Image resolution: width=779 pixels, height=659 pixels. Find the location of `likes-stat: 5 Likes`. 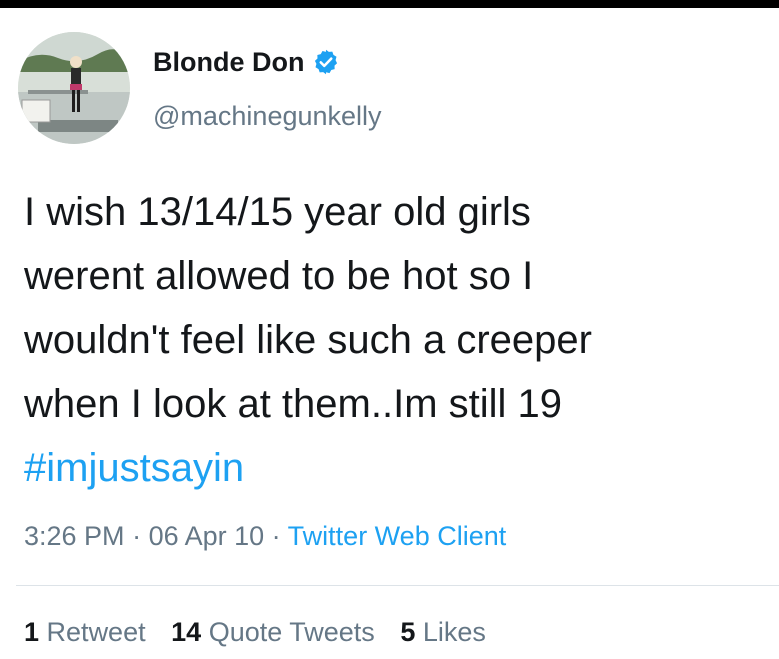

likes-stat: 5 Likes is located at coordinates (443, 632).